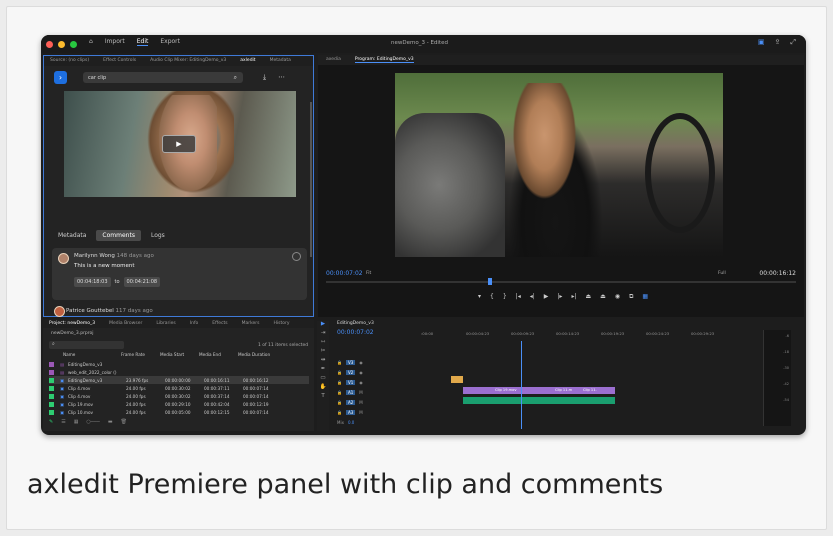 The height and width of the screenshot is (536, 833). What do you see at coordinates (219, 323) in the screenshot?
I see `tab-effects: Effects` at bounding box center [219, 323].